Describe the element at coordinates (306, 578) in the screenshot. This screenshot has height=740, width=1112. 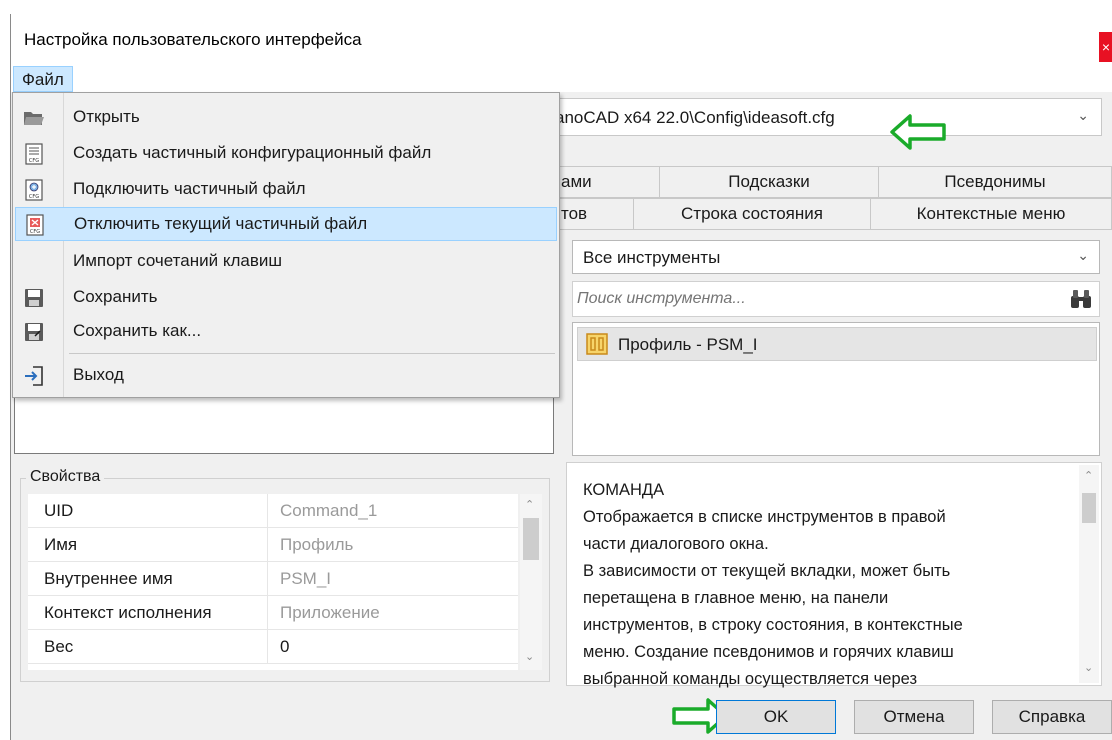
I see `property-value: PSM_I` at that location.